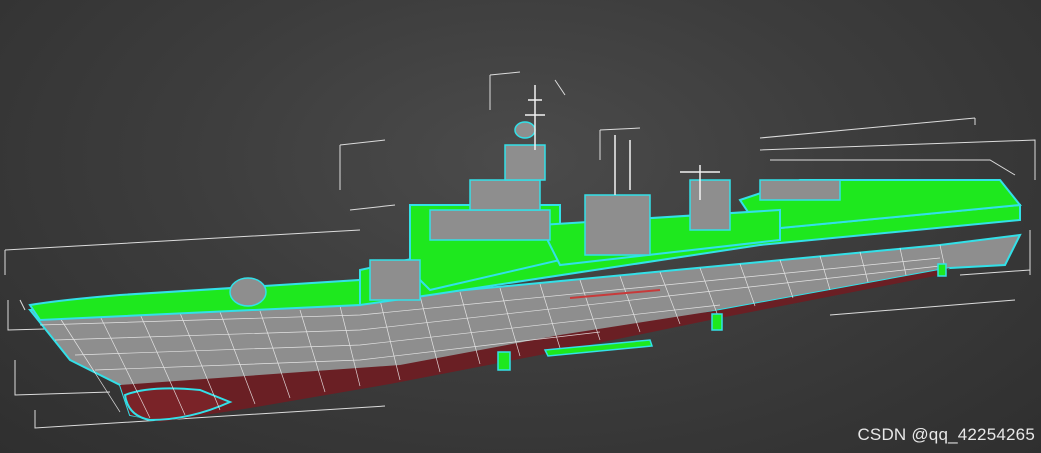 Image resolution: width=1041 pixels, height=453 pixels. I want to click on watermark-text: CSDN @qq_42254265, so click(946, 434).